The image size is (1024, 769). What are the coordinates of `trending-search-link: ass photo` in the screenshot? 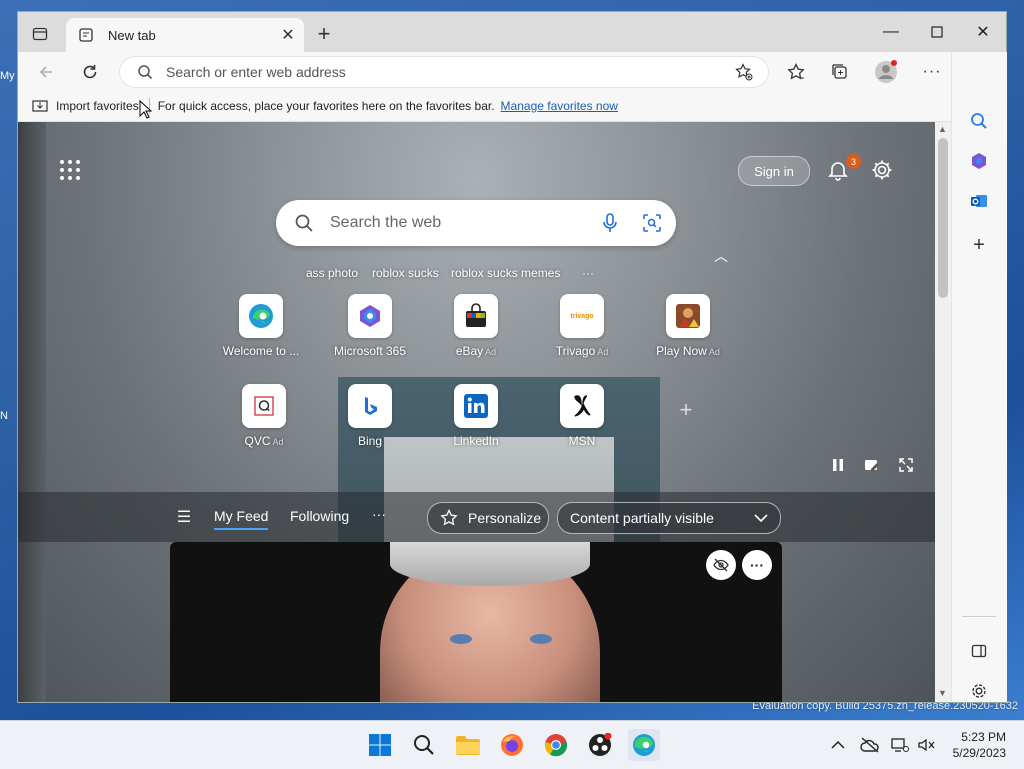 It's located at (332, 273).